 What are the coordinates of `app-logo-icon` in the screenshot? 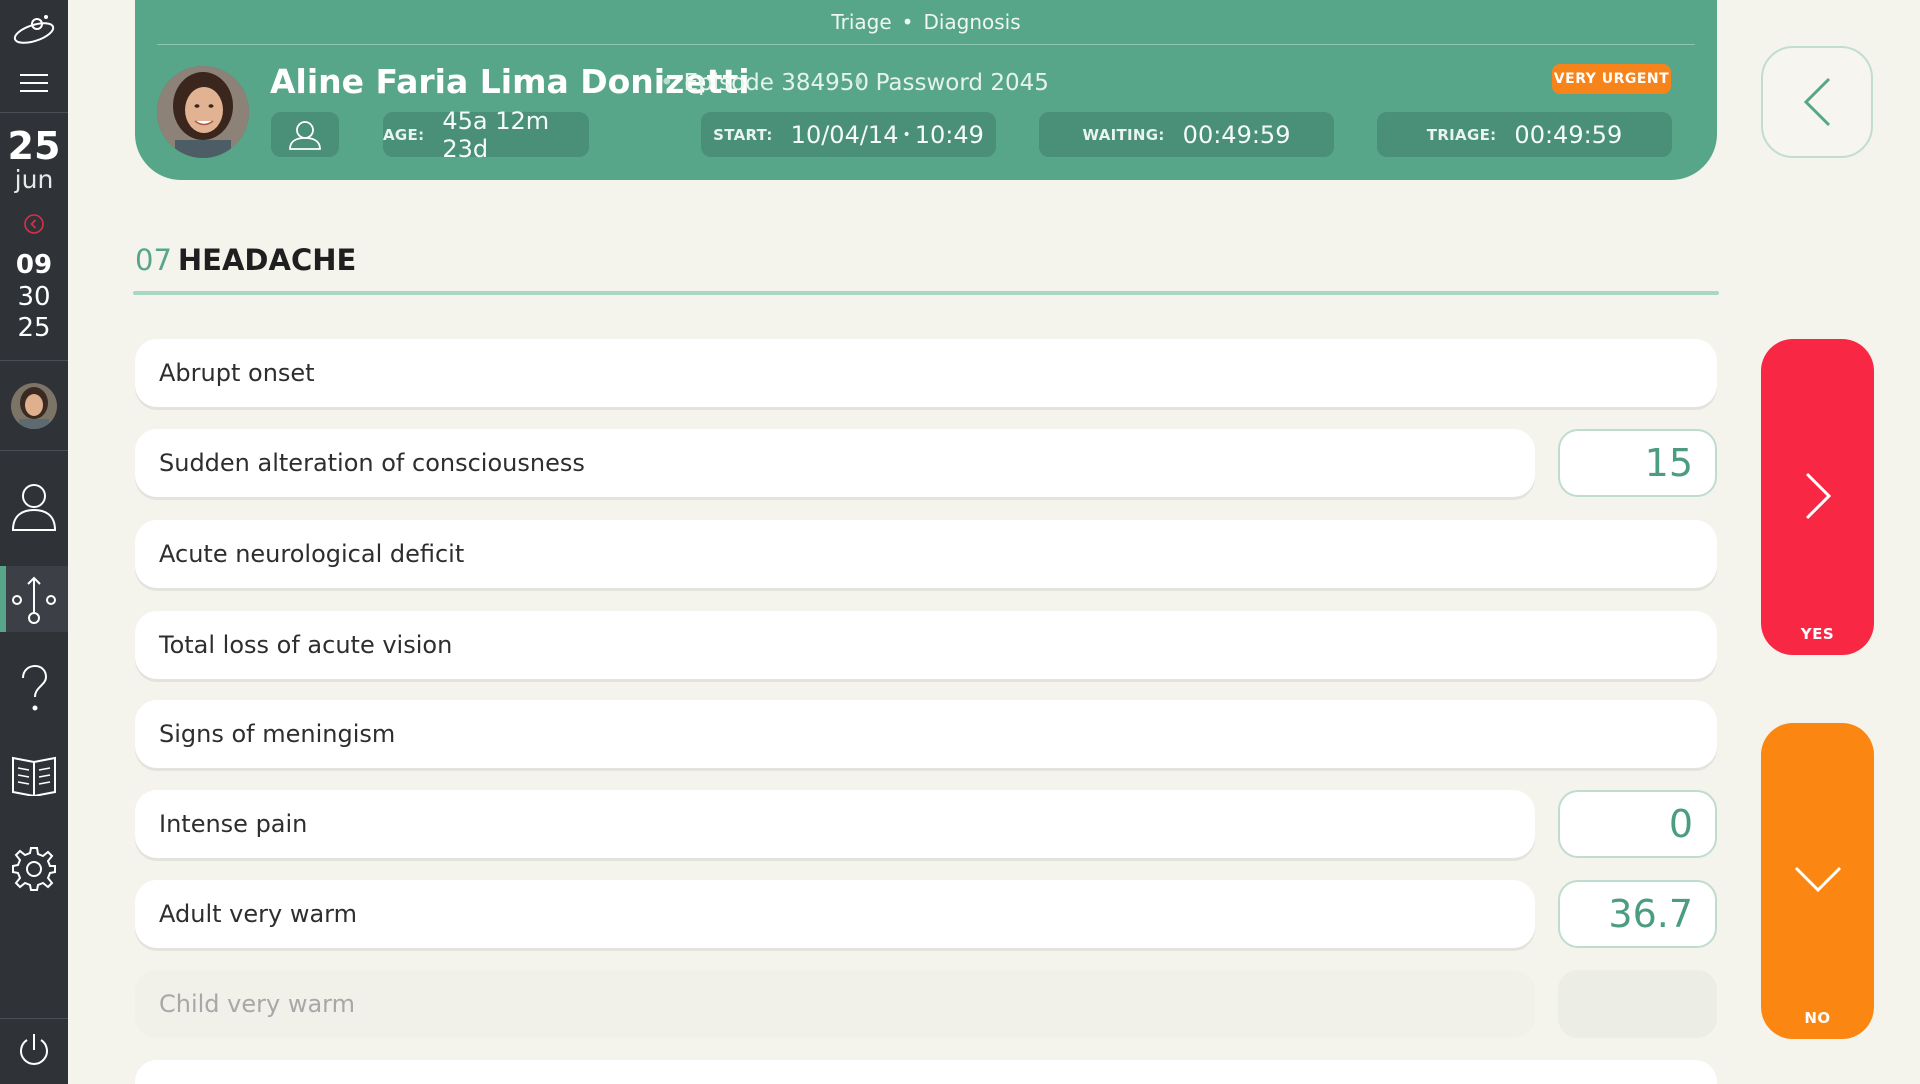 It's located at (34, 31).